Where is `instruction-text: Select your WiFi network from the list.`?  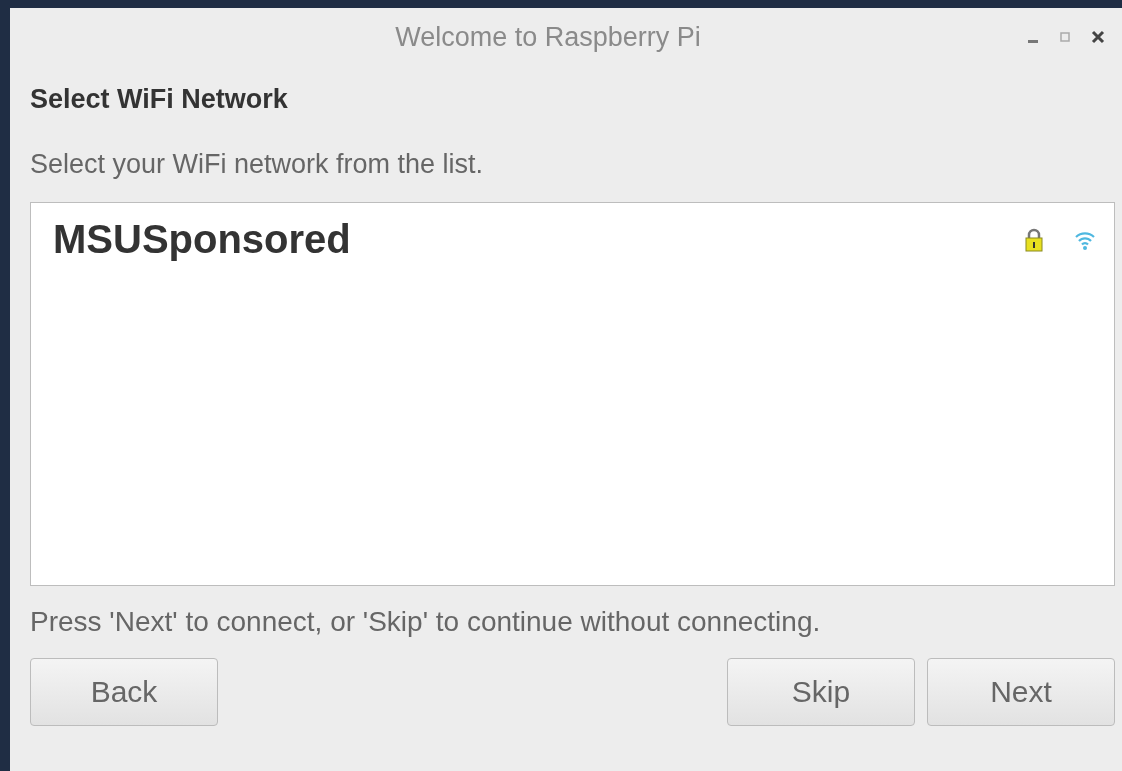
instruction-text: Select your WiFi network from the list. is located at coordinates (257, 164).